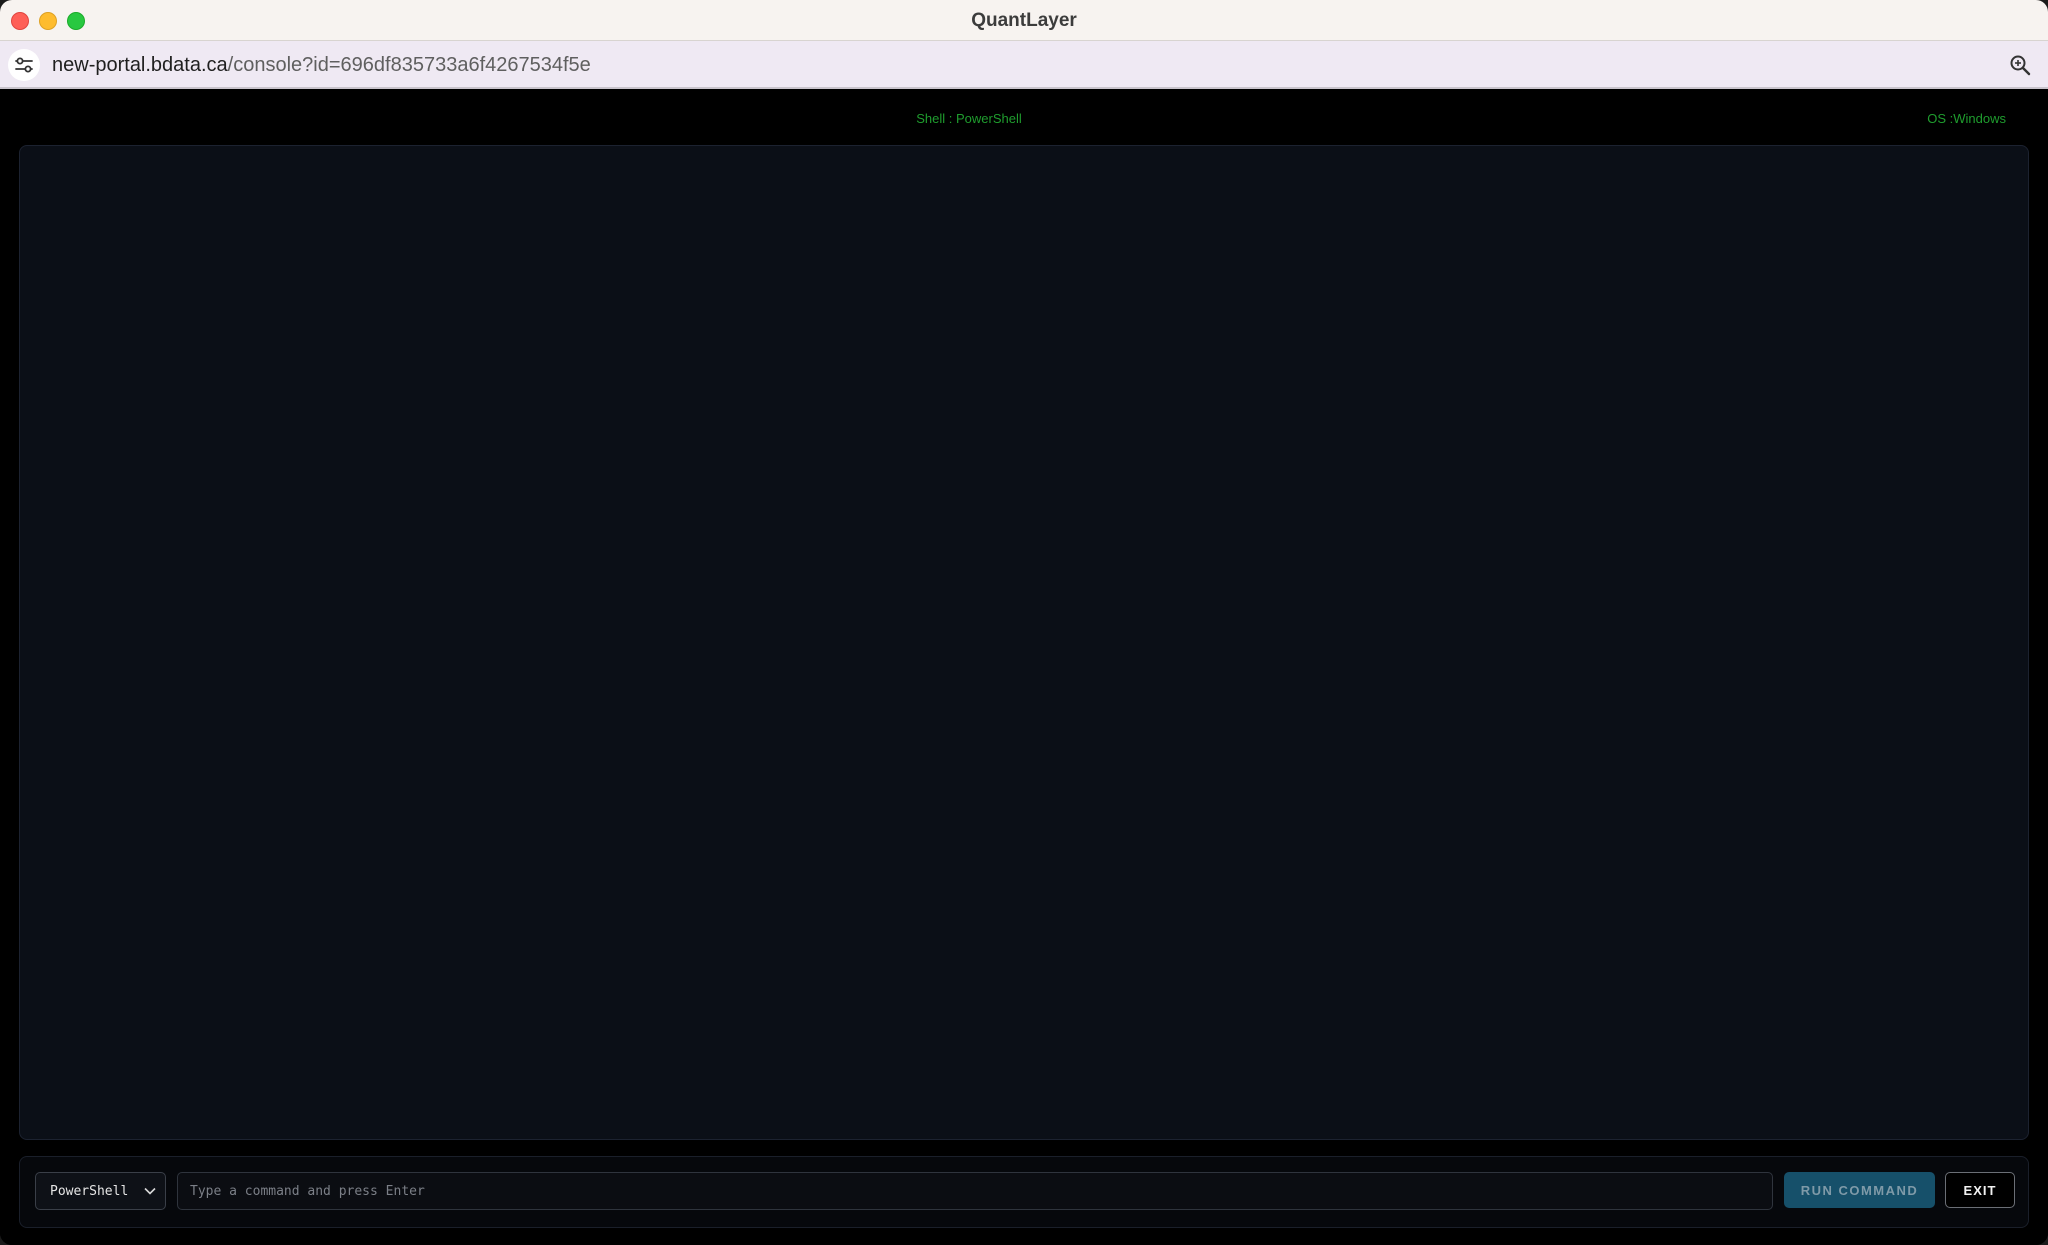 The height and width of the screenshot is (1245, 2048). What do you see at coordinates (1966, 118) in the screenshot?
I see `os-label: OS :Windows` at bounding box center [1966, 118].